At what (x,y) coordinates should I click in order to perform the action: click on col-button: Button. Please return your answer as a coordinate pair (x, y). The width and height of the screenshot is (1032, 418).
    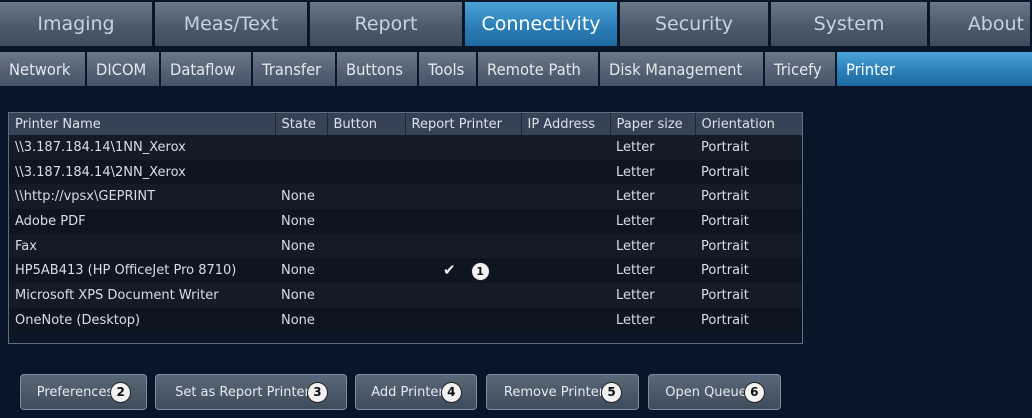
    Looking at the image, I should click on (366, 124).